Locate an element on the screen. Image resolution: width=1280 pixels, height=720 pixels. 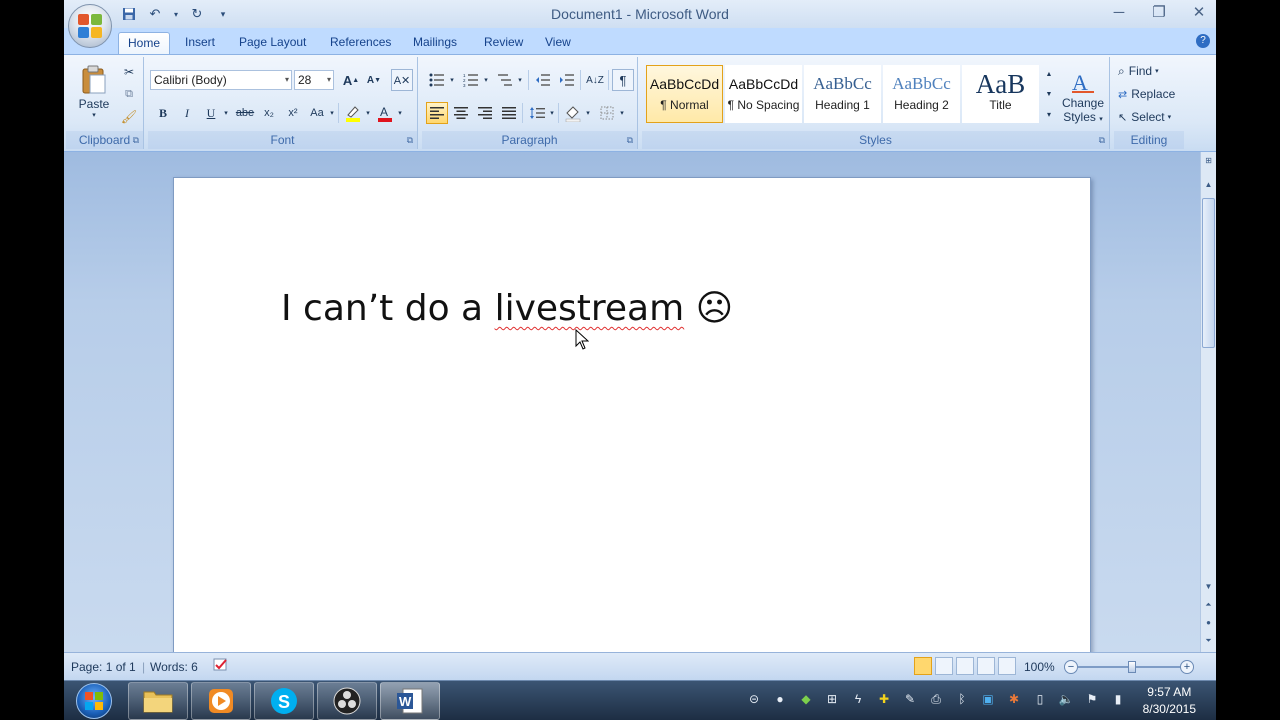
scroll-up-icon: ▲ is located at coordinates (1208, 185).